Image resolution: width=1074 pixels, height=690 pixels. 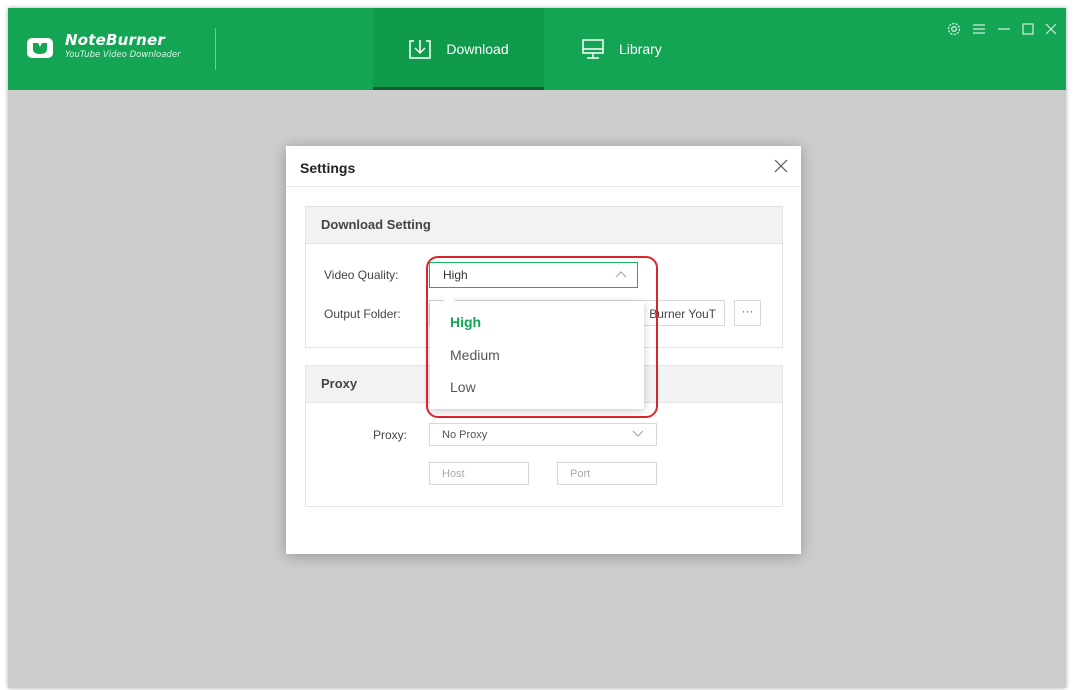 What do you see at coordinates (455, 275) in the screenshot?
I see `video-quality-value: High` at bounding box center [455, 275].